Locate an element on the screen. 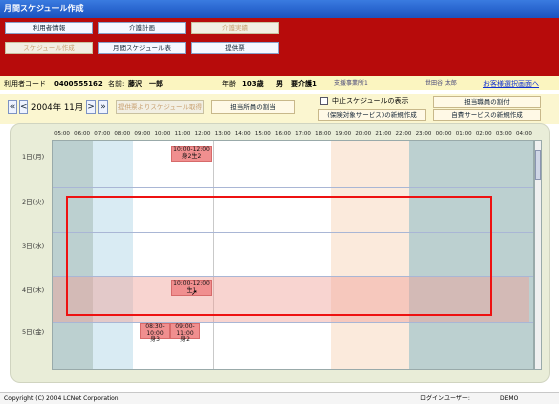 Image resolution: width=559 pixels, height=405 pixels. time-tick-label: 00:00 is located at coordinates (443, 134).